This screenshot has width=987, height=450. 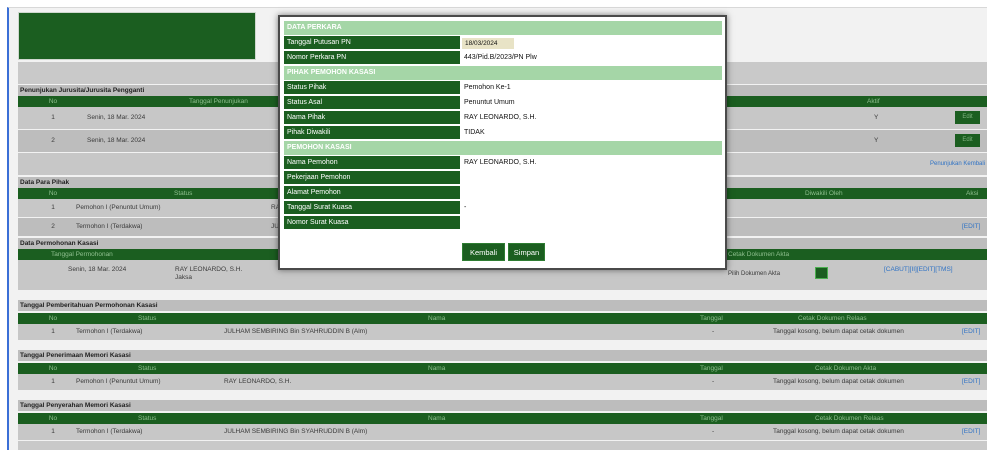 I want to click on section-title-penyerahan: Tanggal Penyerahan Memori Kasasi, so click(x=502, y=405).